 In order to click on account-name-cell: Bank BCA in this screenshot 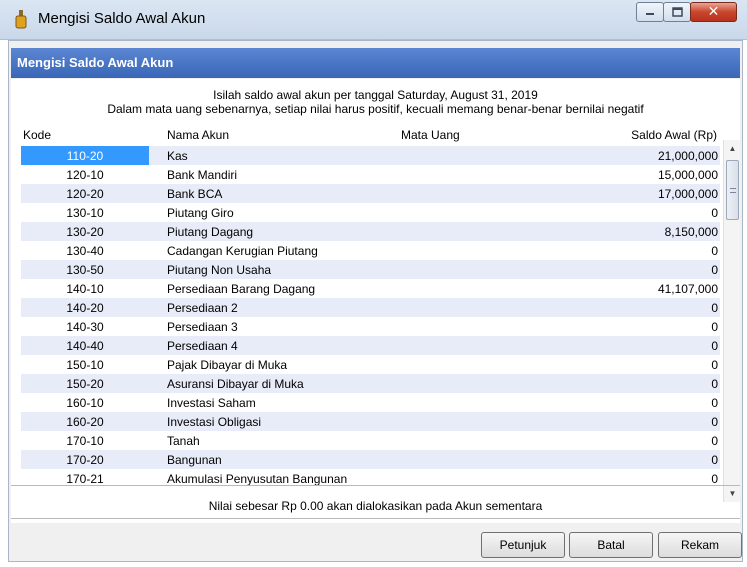, I will do `click(195, 194)`.